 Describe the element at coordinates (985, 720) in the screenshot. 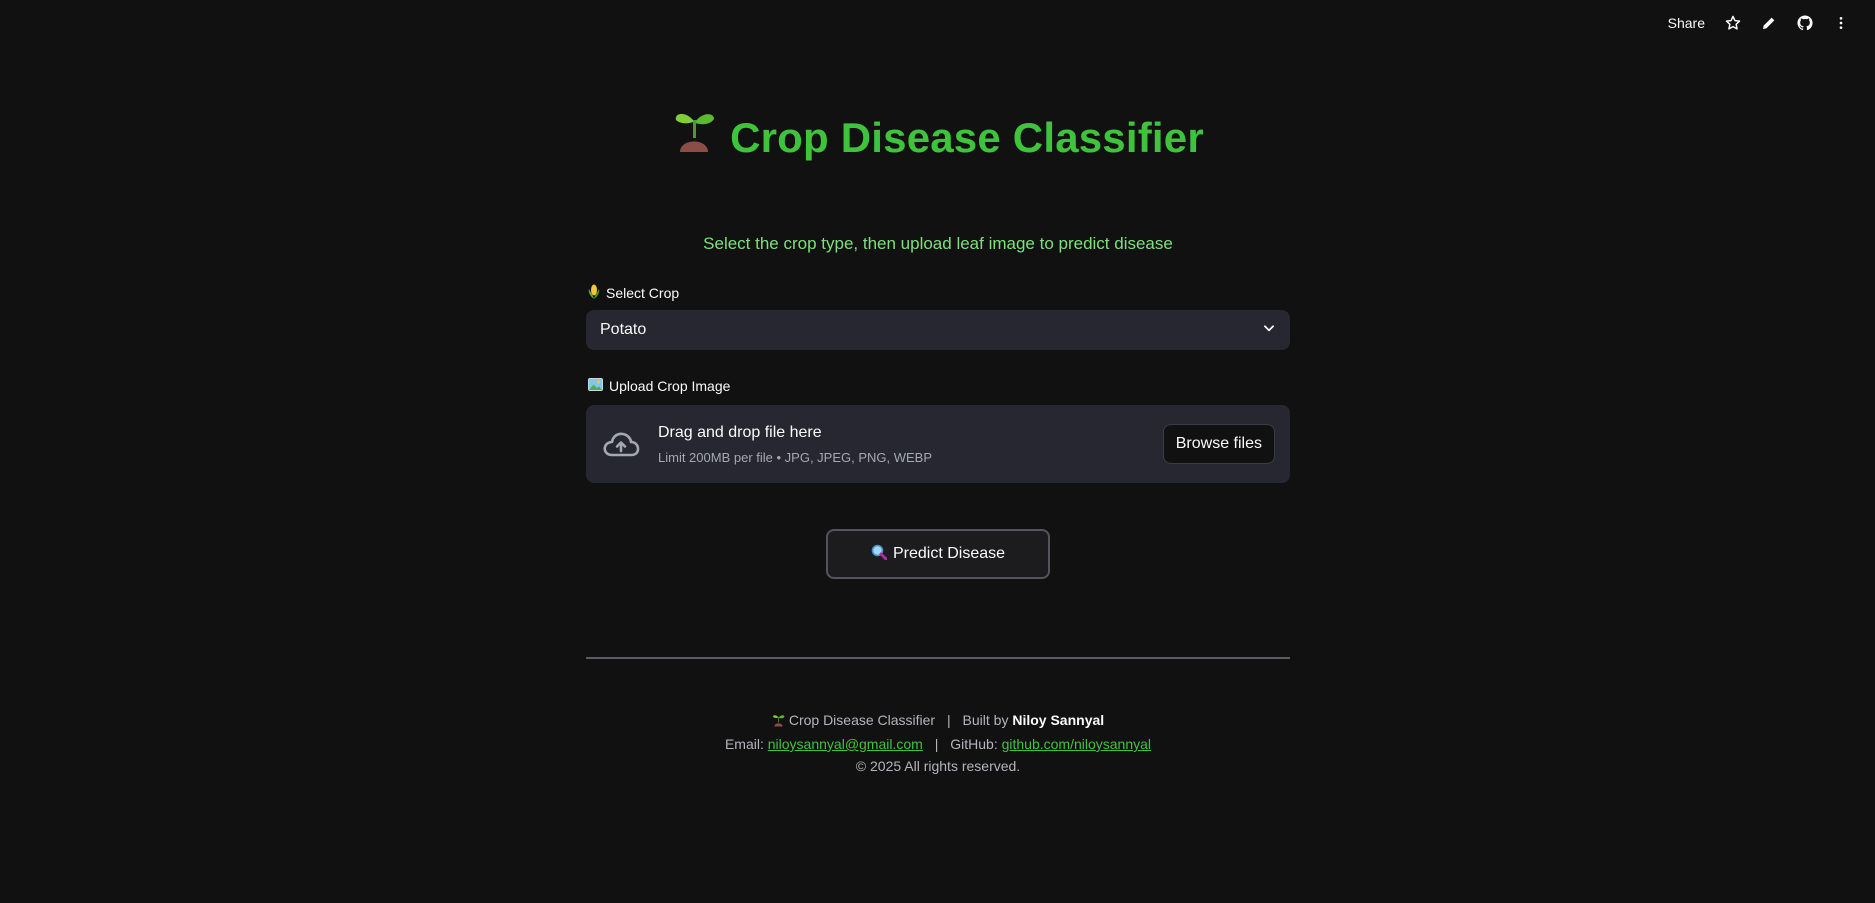

I see `footer-built-by: Built by` at that location.